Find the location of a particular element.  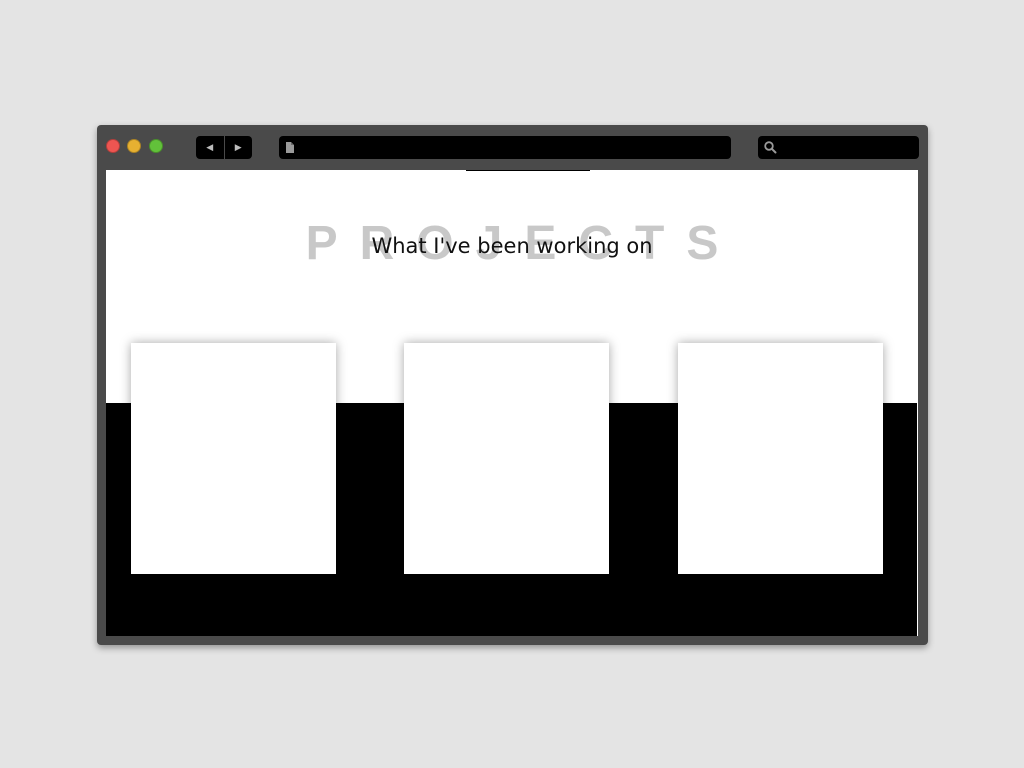

address-bar is located at coordinates (505, 147).